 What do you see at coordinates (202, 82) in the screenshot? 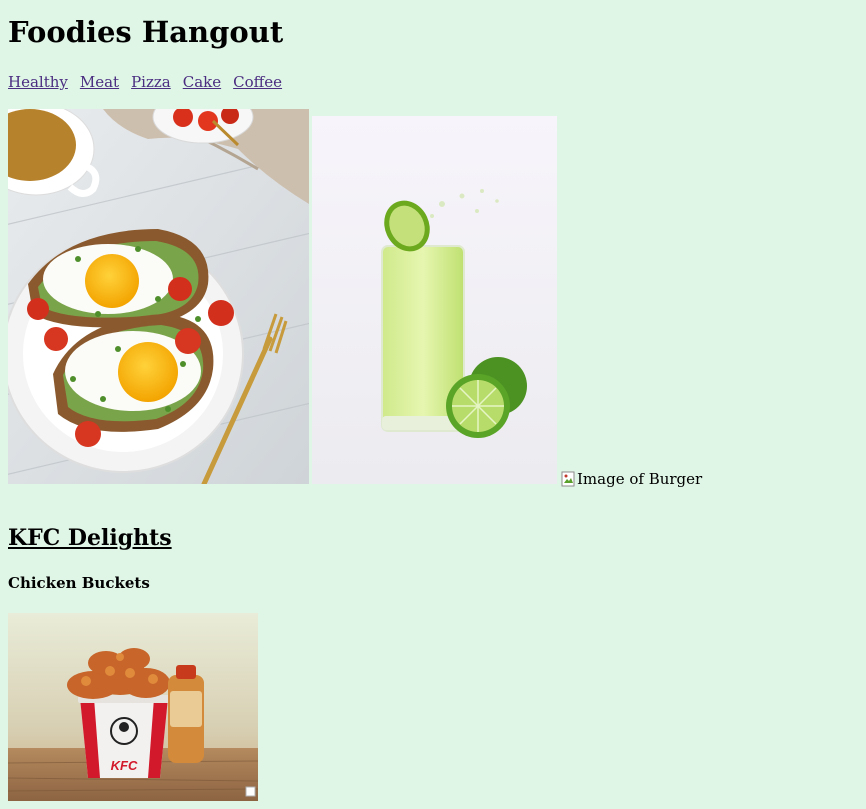
I see `nav-link-cake: Cake` at bounding box center [202, 82].